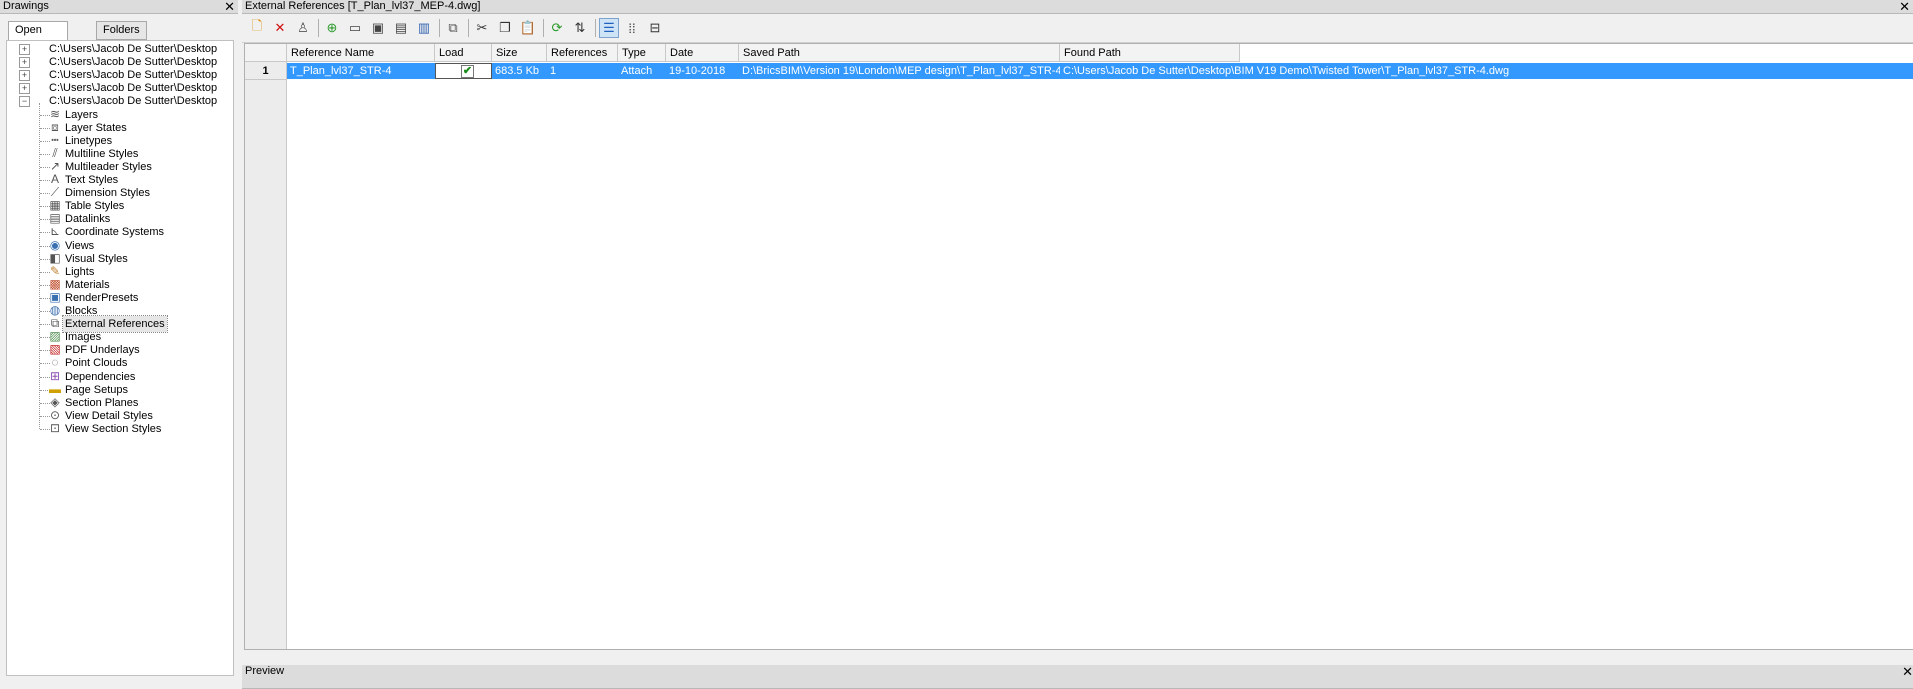 The width and height of the screenshot is (1913, 689). What do you see at coordinates (55, 165) in the screenshot?
I see `multileader-styles-icon: ↗` at bounding box center [55, 165].